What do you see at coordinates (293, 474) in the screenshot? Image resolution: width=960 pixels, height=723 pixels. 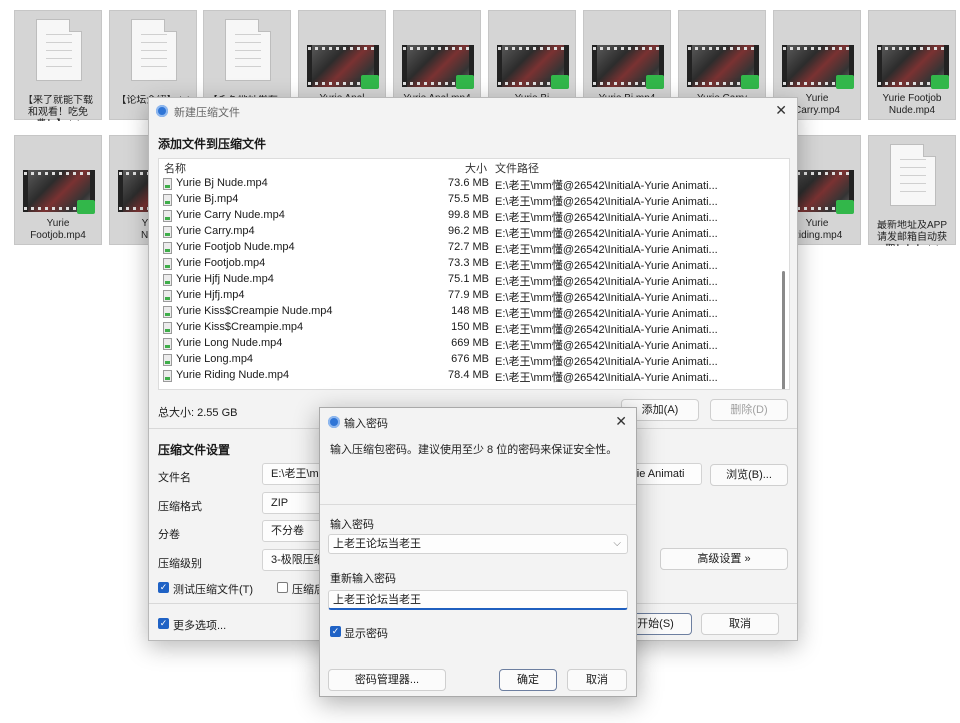 I see `filename-field: E:\老王\mm` at bounding box center [293, 474].